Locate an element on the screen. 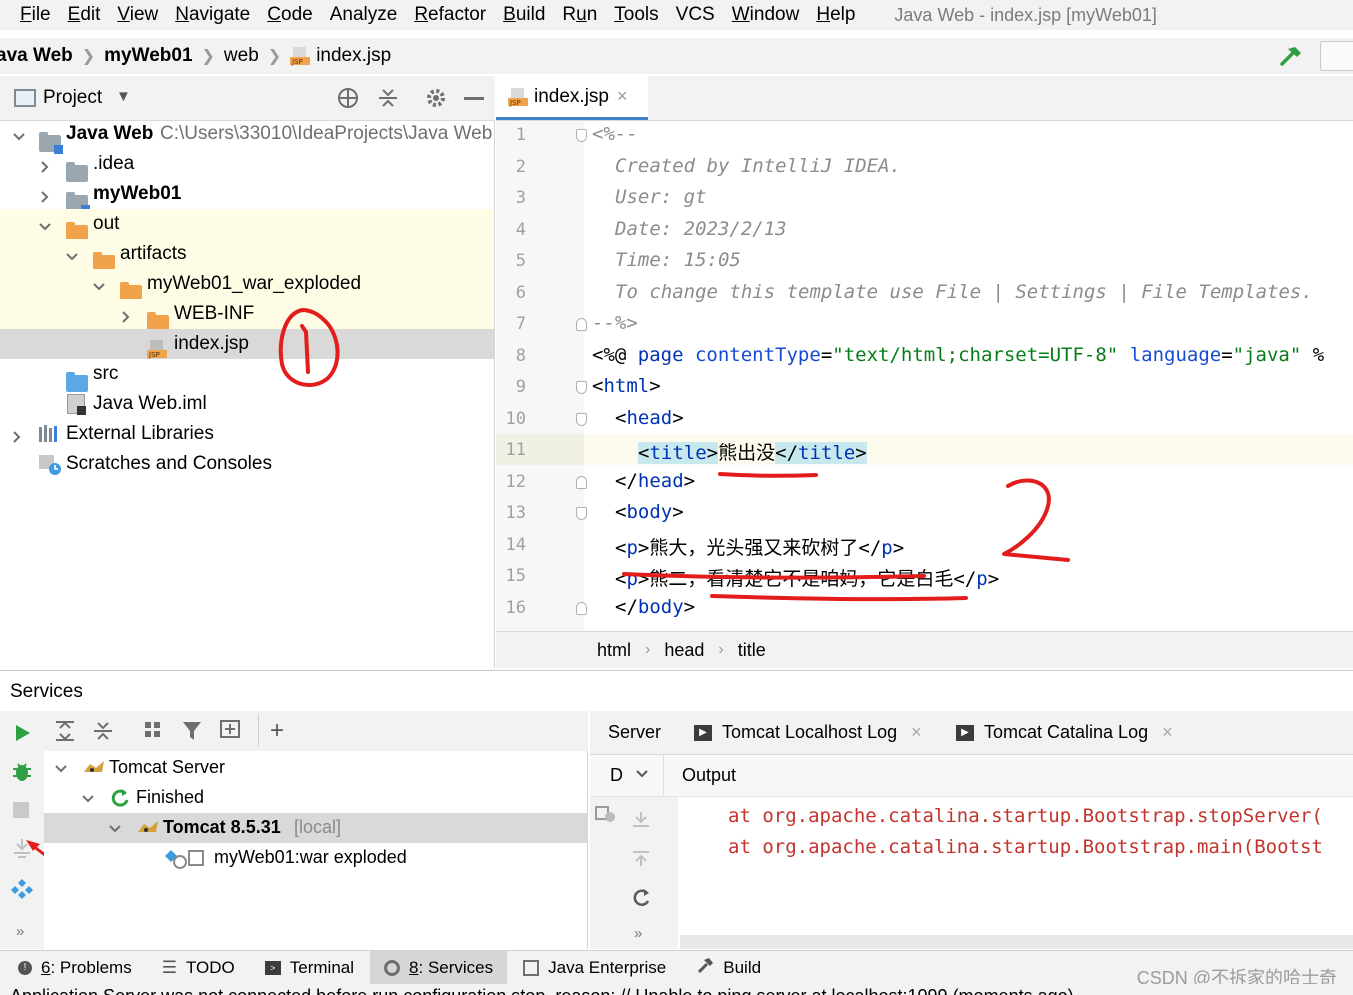  toolwindow-services: 8: Services is located at coordinates (439, 967).